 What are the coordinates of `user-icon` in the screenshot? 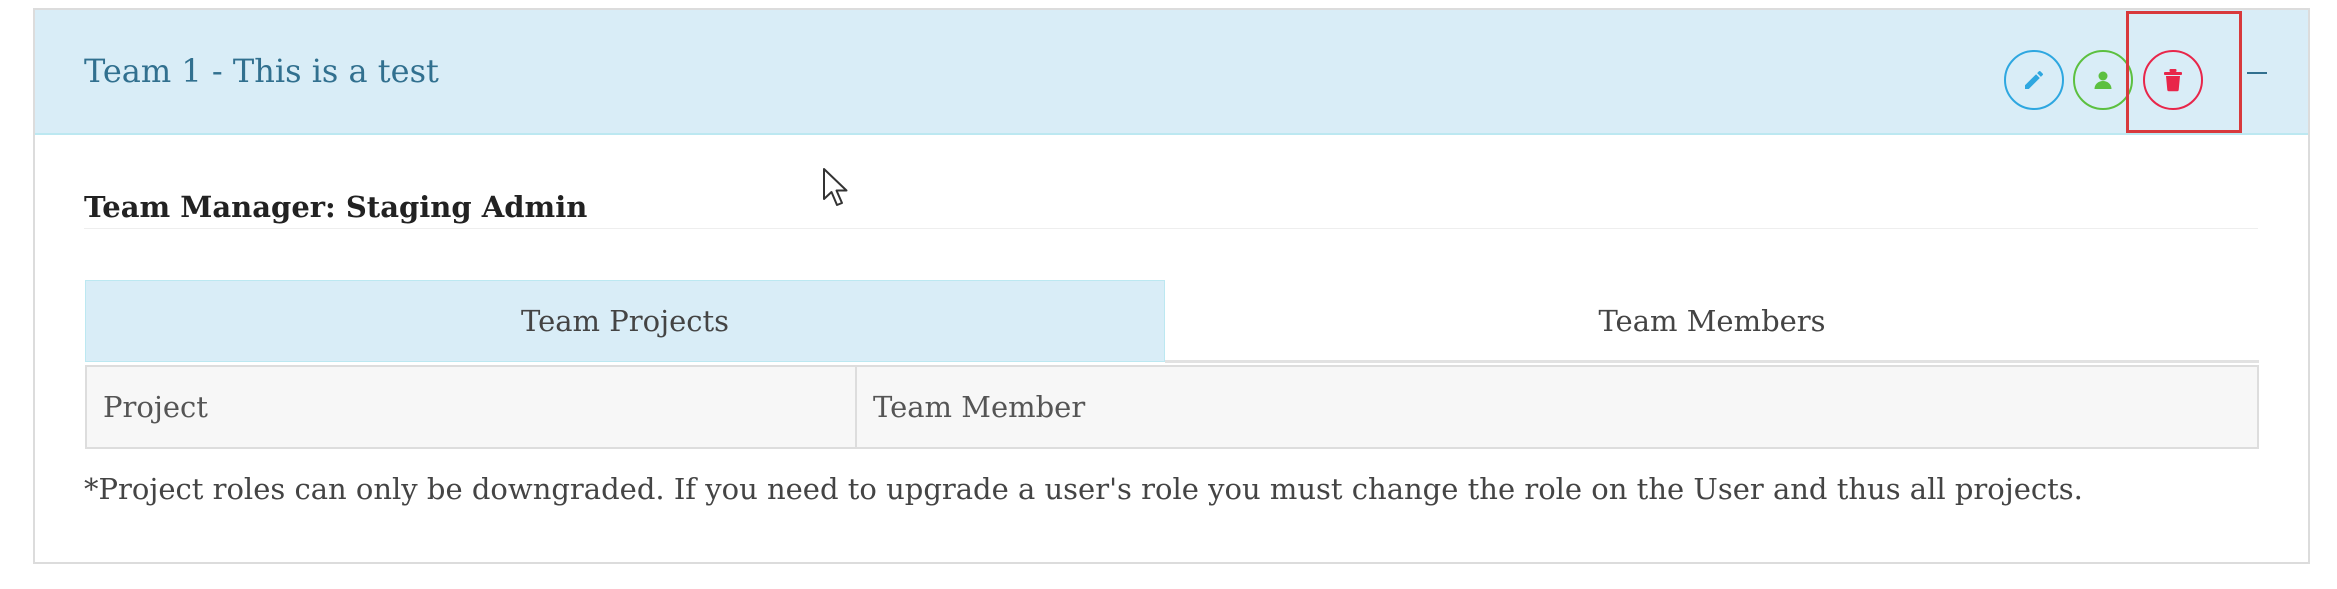 It's located at (2103, 80).